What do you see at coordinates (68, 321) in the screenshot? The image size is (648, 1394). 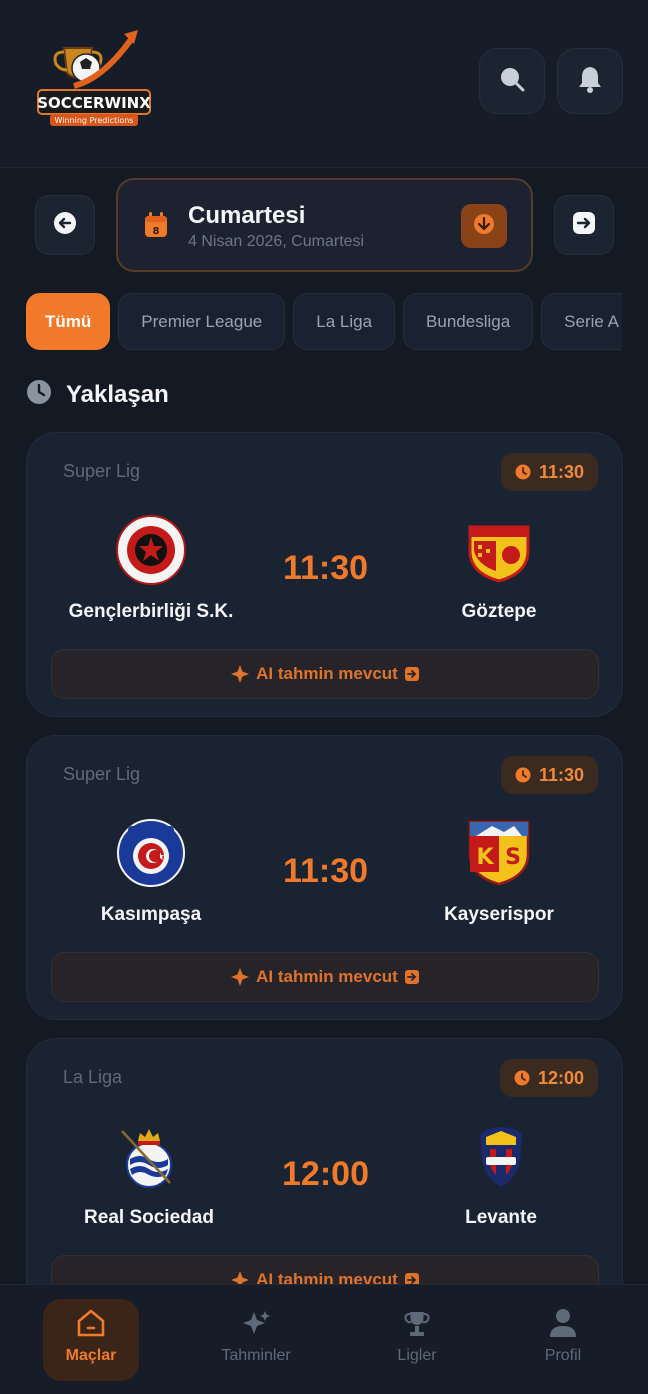 I see `filter-chip-all: Tümü` at bounding box center [68, 321].